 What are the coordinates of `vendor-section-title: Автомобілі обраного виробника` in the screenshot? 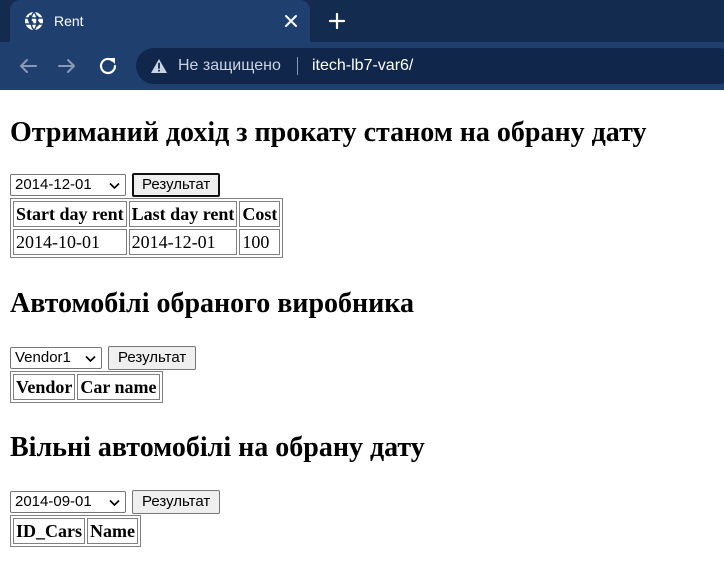 It's located at (212, 303).